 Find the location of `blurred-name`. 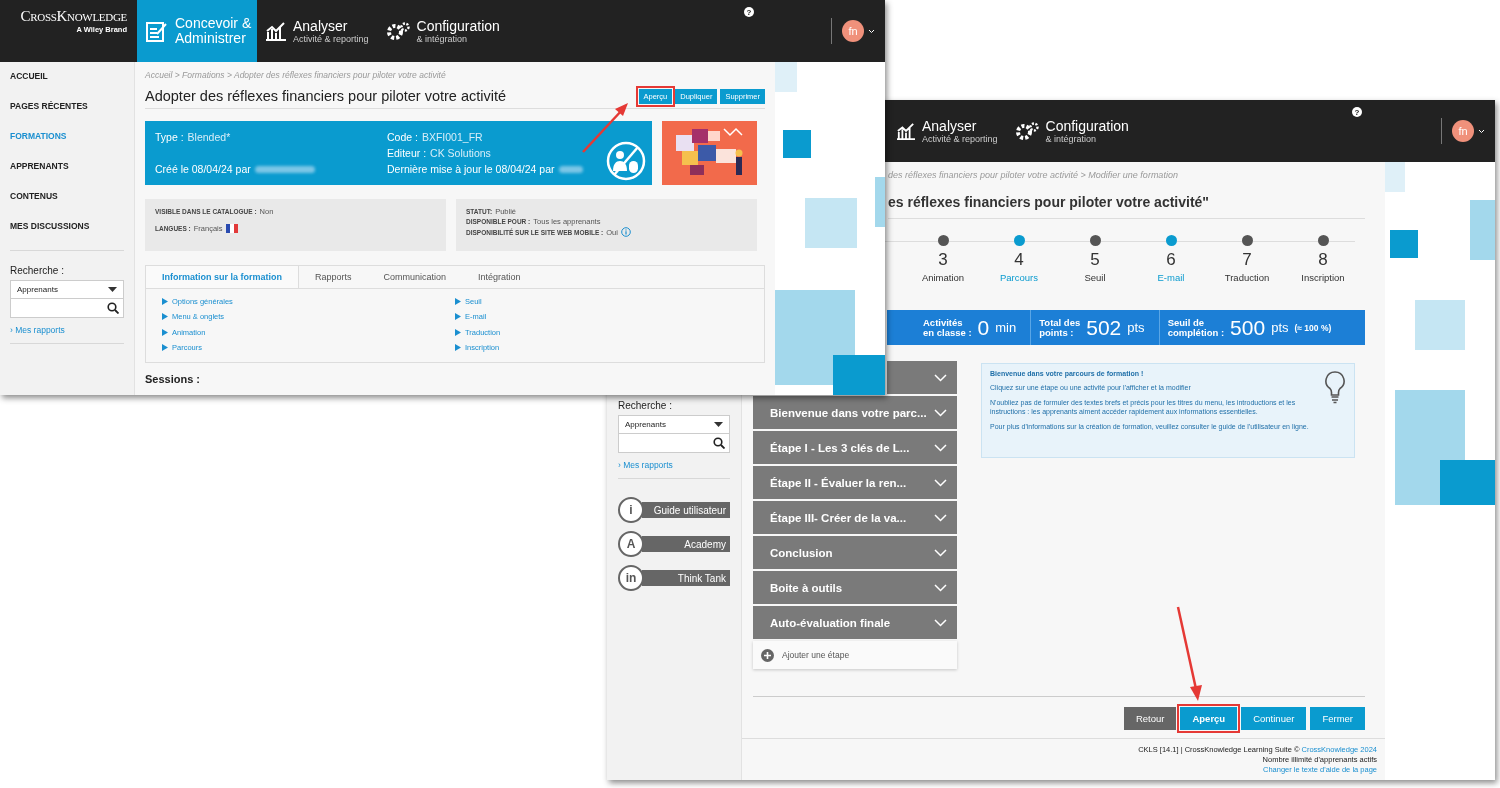

blurred-name is located at coordinates (284, 169).